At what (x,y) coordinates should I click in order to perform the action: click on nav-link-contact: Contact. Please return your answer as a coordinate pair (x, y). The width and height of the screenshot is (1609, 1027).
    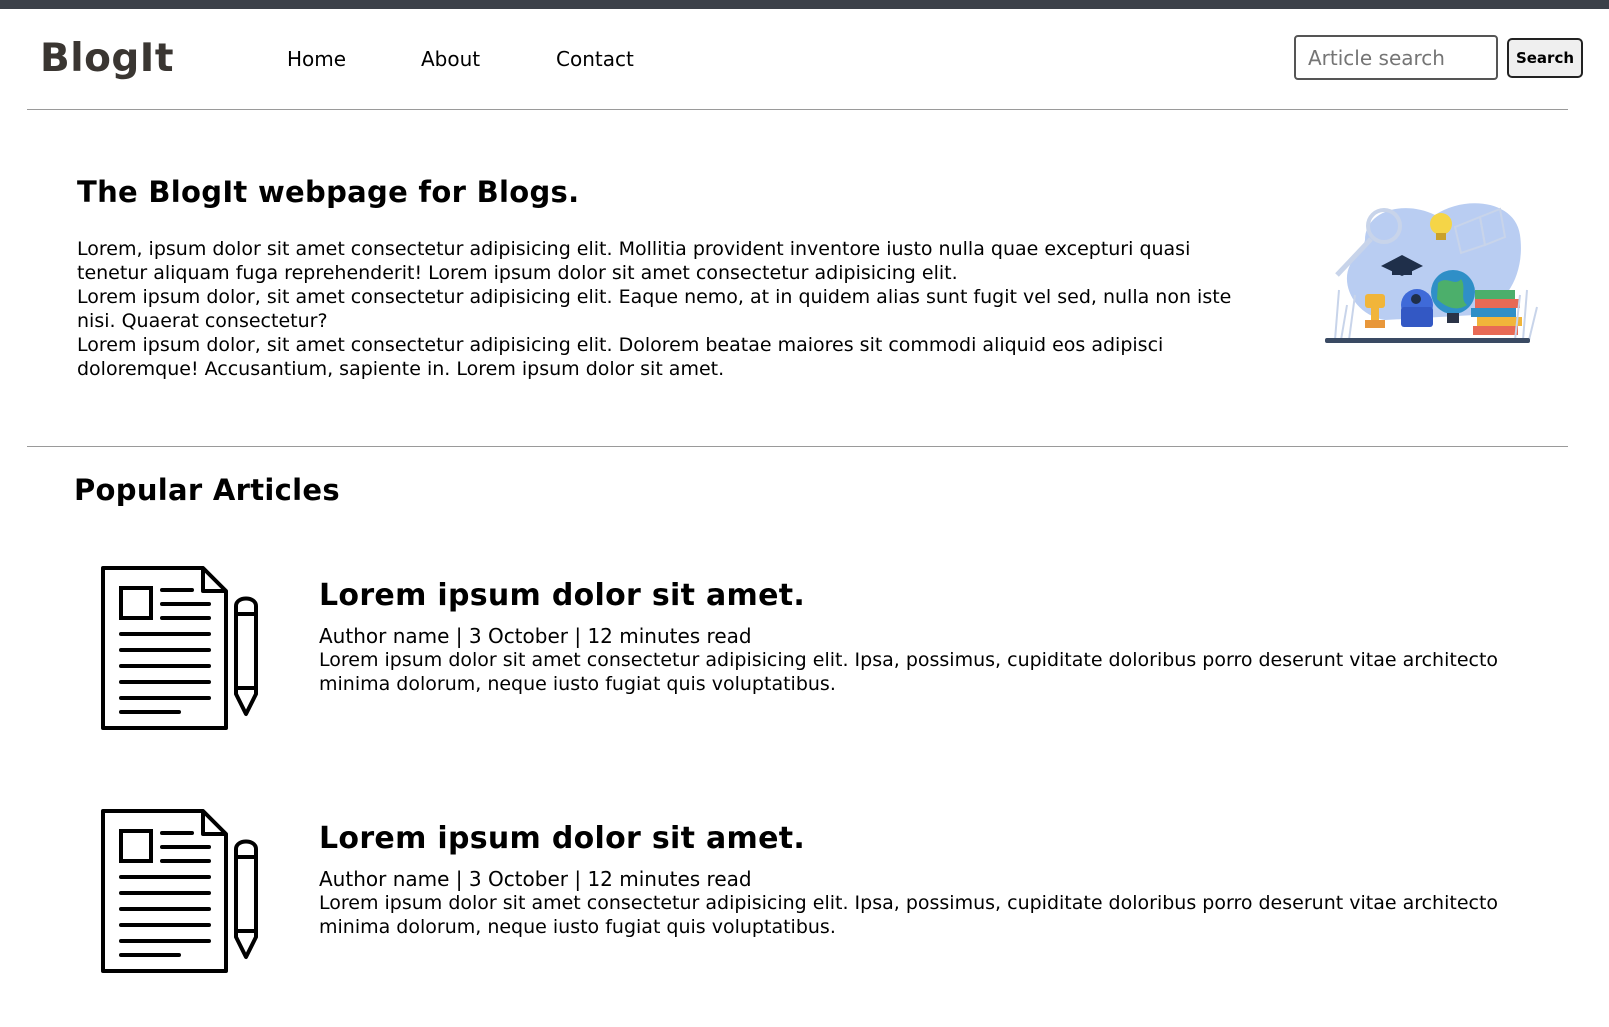
    Looking at the image, I should click on (595, 59).